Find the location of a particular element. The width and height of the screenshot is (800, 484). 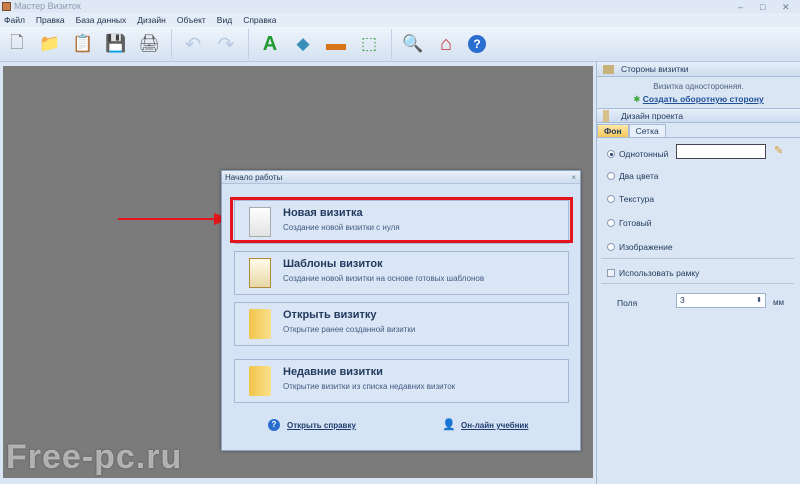

undo-icon: ↶ is located at coordinates (193, 44).